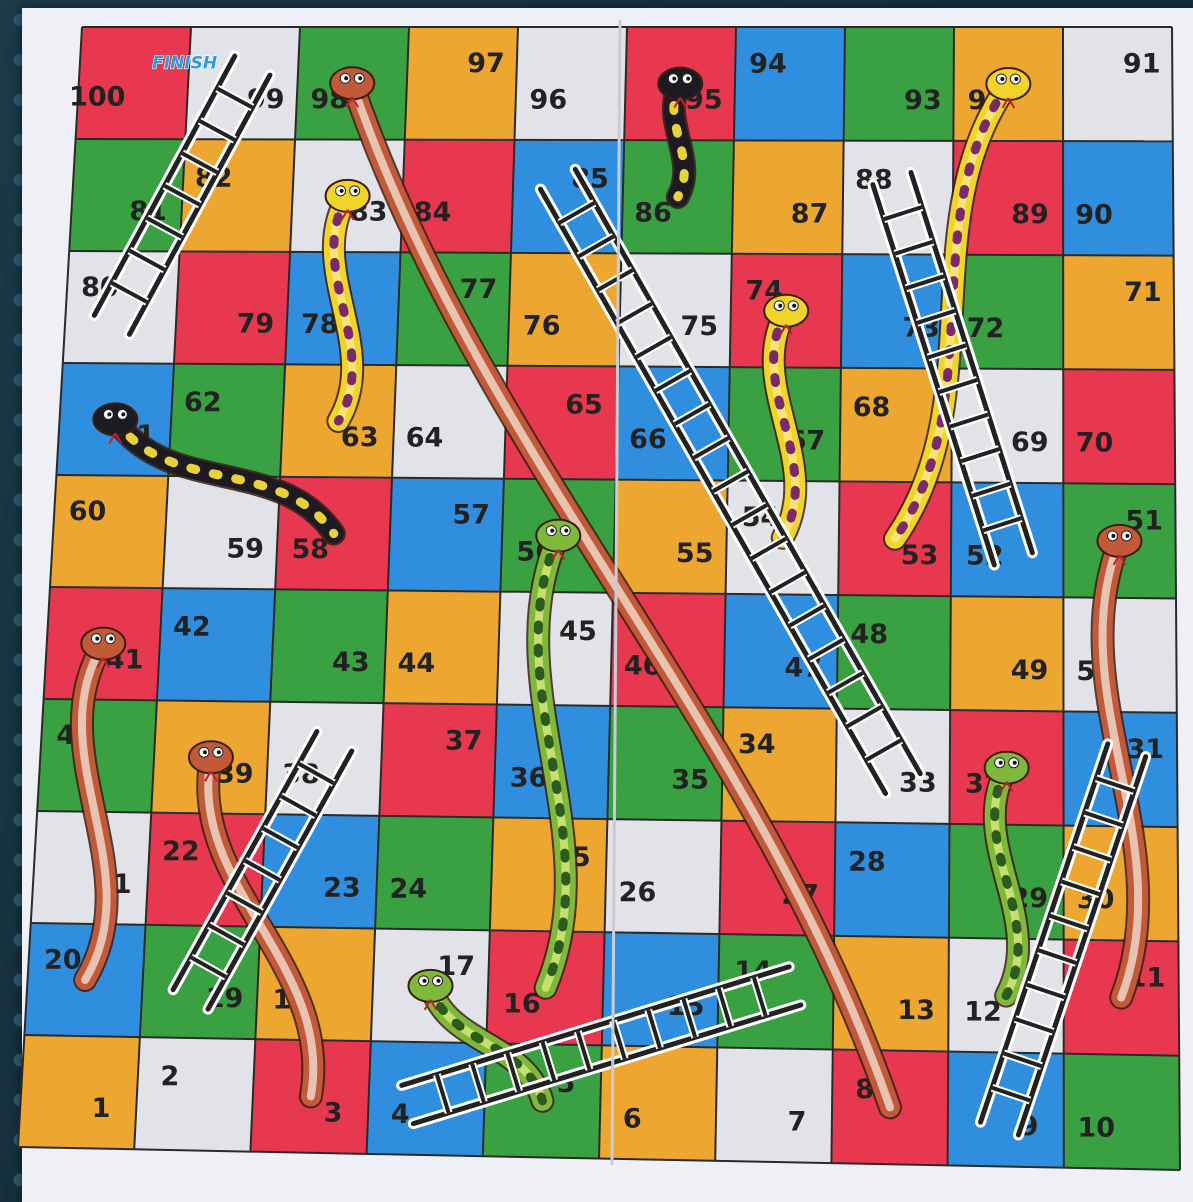  Describe the element at coordinates (920, 555) in the screenshot. I see `cell-number: 53` at that location.